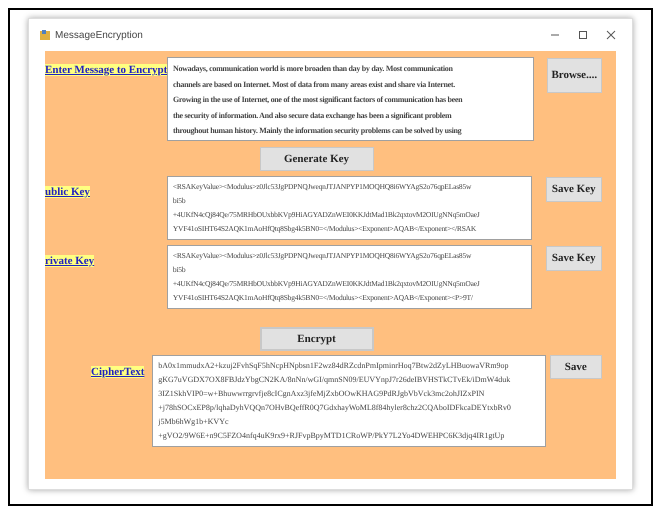 The width and height of the screenshot is (661, 514). Describe the element at coordinates (583, 35) in the screenshot. I see `maximize-icon` at that location.